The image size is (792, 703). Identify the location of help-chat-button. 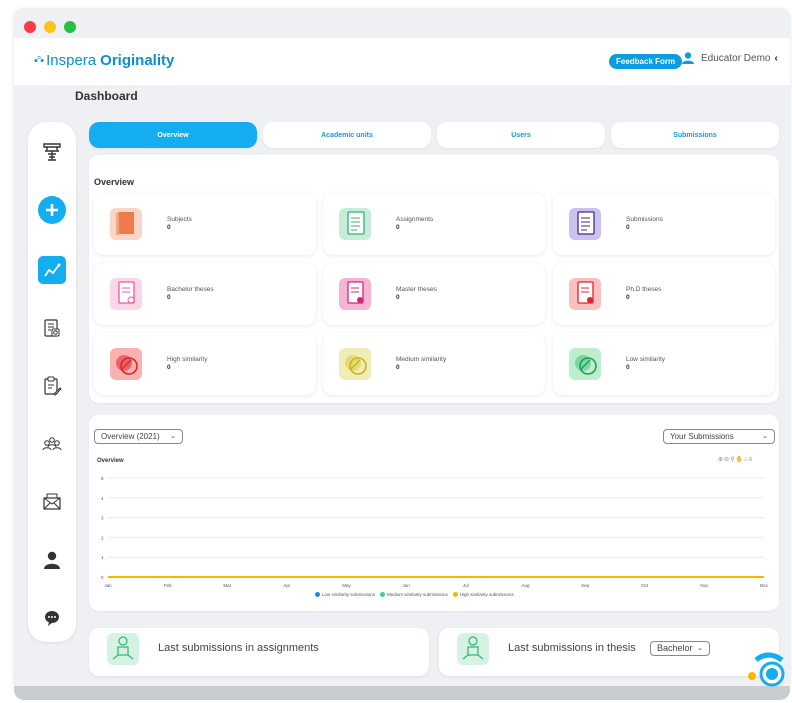
(765, 671).